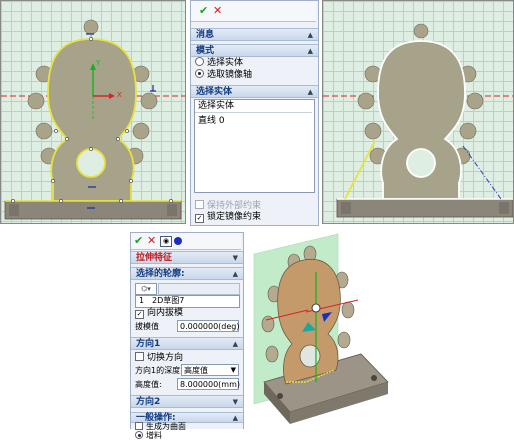 Image resolution: width=514 pixels, height=440 pixels. Describe the element at coordinates (148, 384) in the screenshot. I see `height-value-label: 高度值:` at that location.